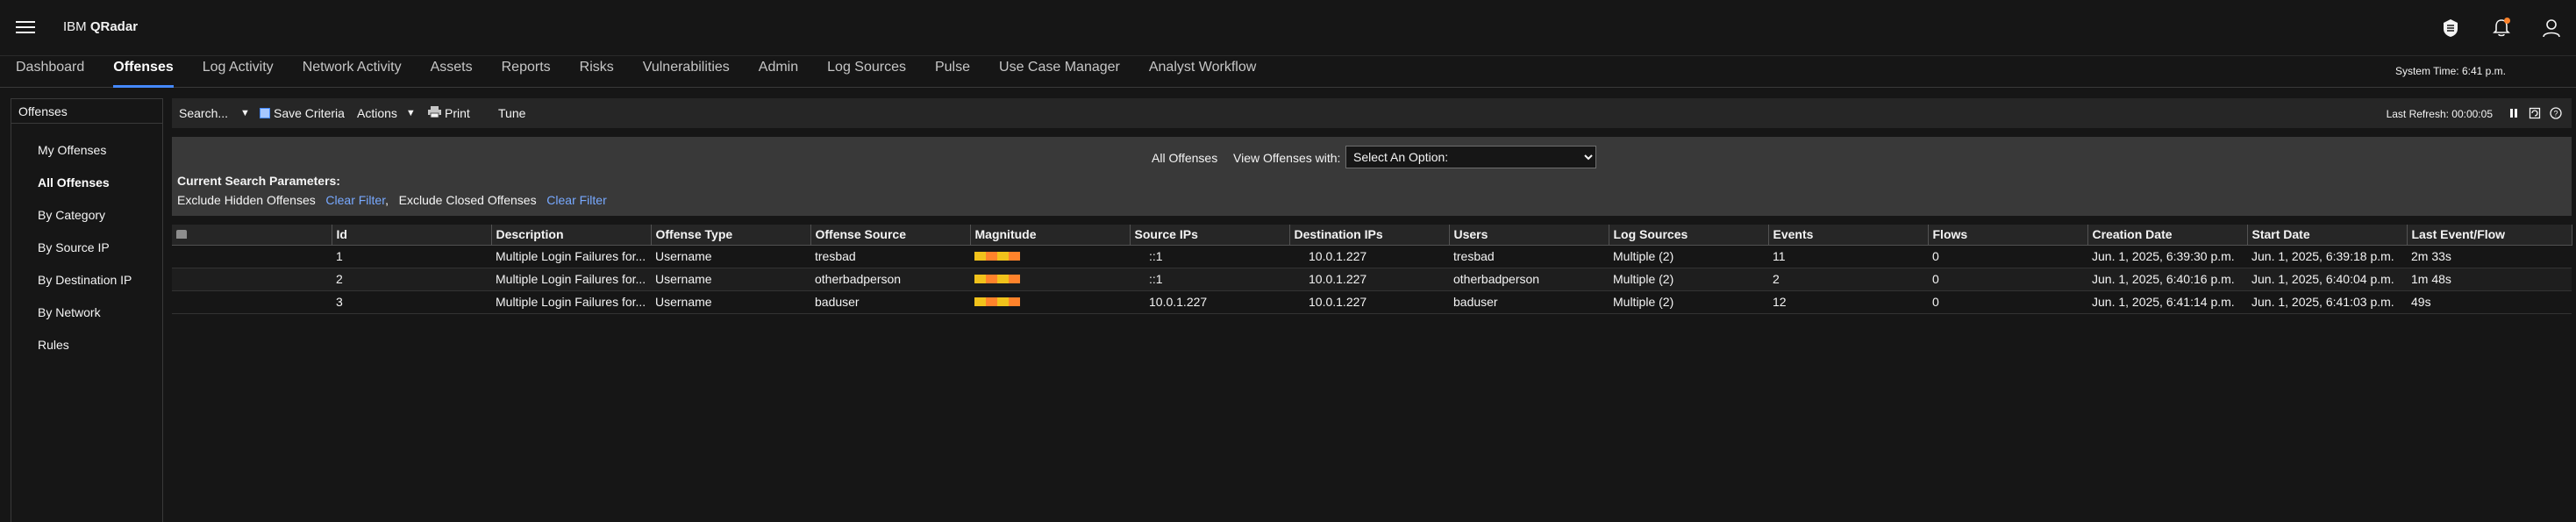 This screenshot has height=522, width=2576. I want to click on magnitude-bar, so click(997, 302).